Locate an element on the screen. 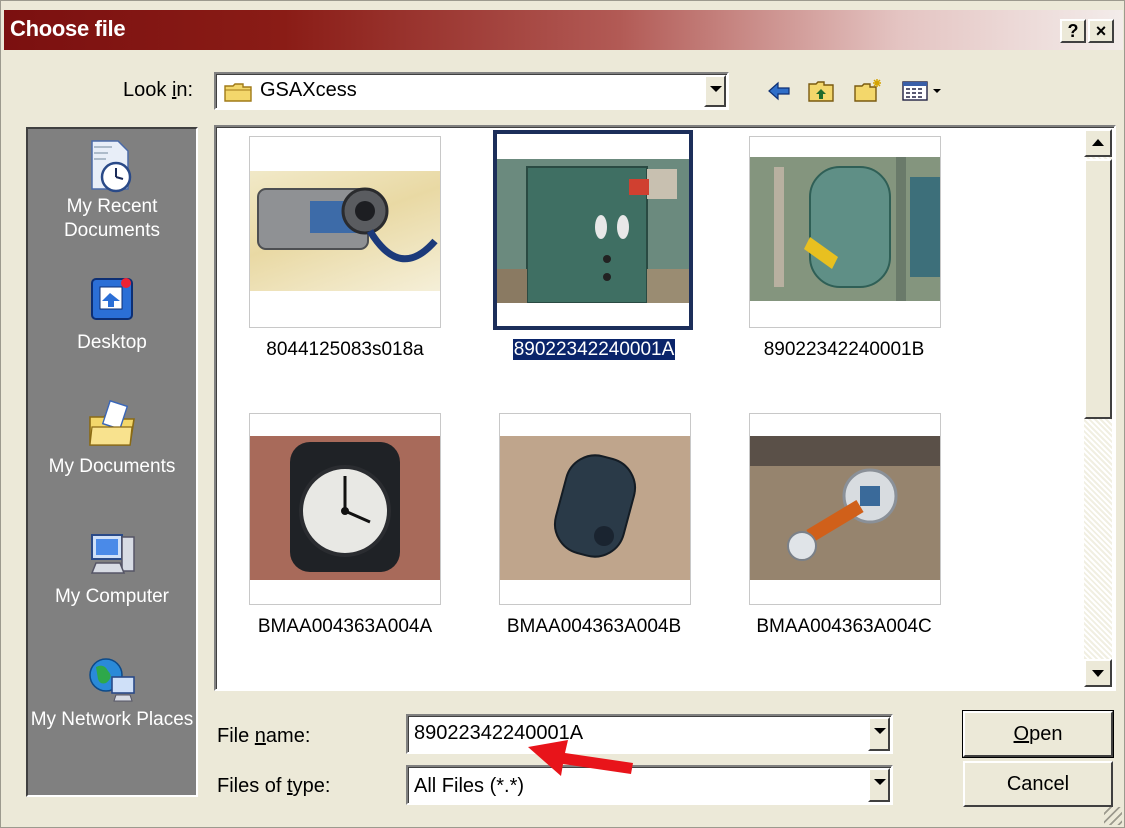  vertical-scrollbar is located at coordinates (1098, 408).